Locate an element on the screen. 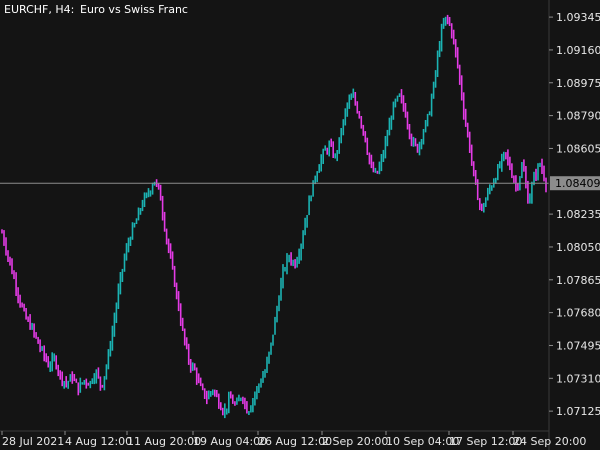 Image resolution: width=600 pixels, height=450 pixels. symbol-timeframe: EURCHF, H4: is located at coordinates (39, 9).